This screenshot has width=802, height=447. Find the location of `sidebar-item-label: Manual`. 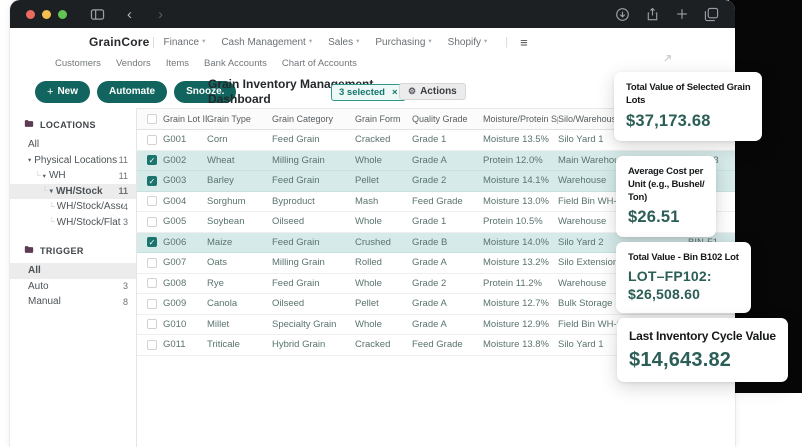

sidebar-item-label: Manual is located at coordinates (44, 302).